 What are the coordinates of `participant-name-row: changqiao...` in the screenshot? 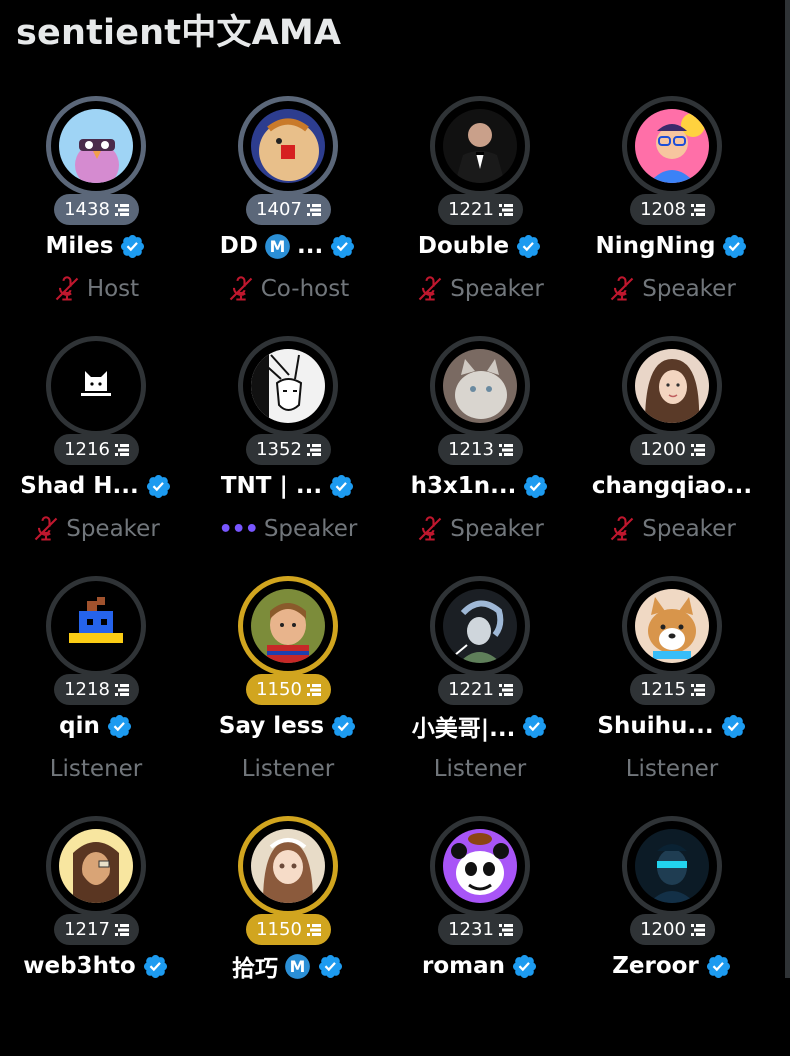 It's located at (672, 486).